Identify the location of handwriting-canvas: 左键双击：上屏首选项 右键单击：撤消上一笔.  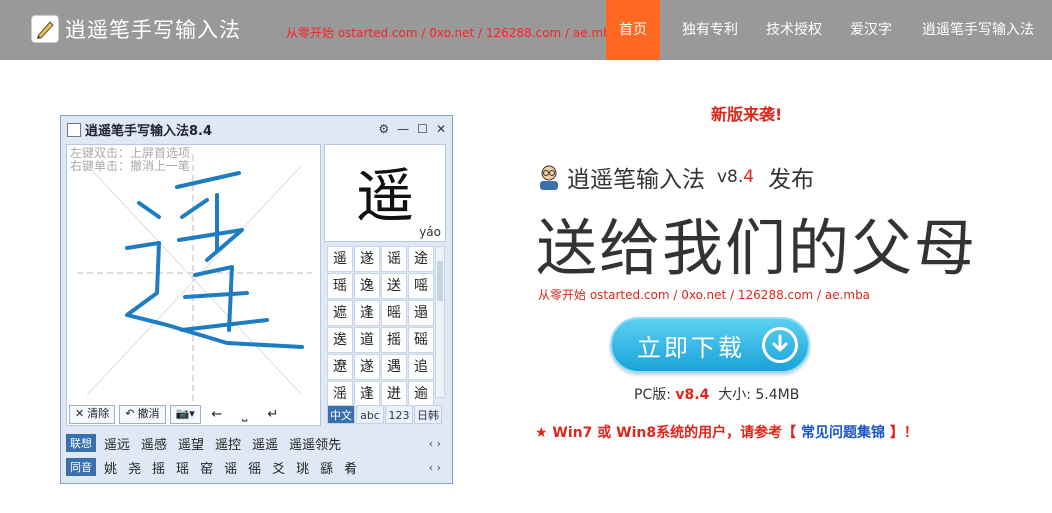
(193, 285).